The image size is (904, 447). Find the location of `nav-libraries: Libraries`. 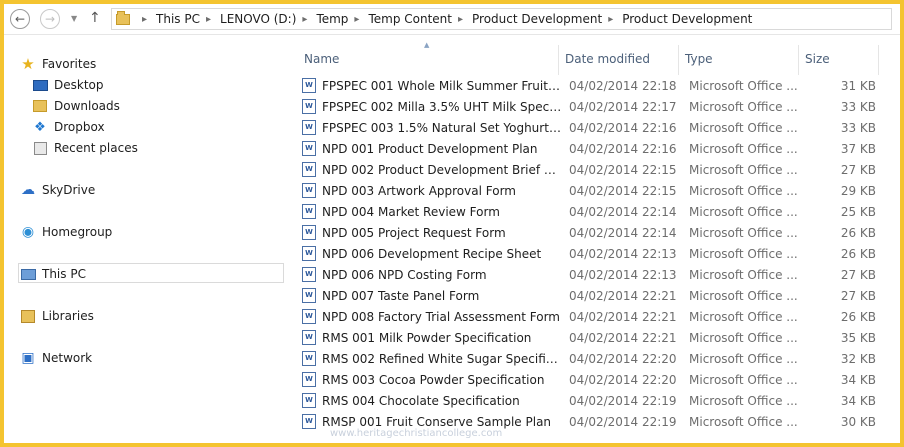

nav-libraries: Libraries is located at coordinates (57, 316).